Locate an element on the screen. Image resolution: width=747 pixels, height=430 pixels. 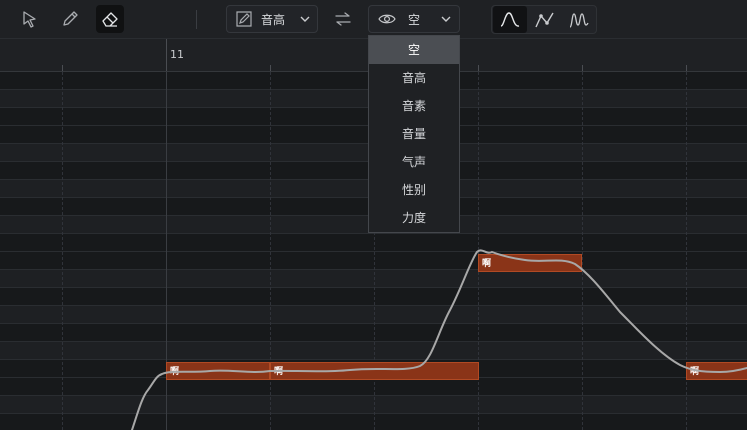
bar-marker is located at coordinates (166, 55).